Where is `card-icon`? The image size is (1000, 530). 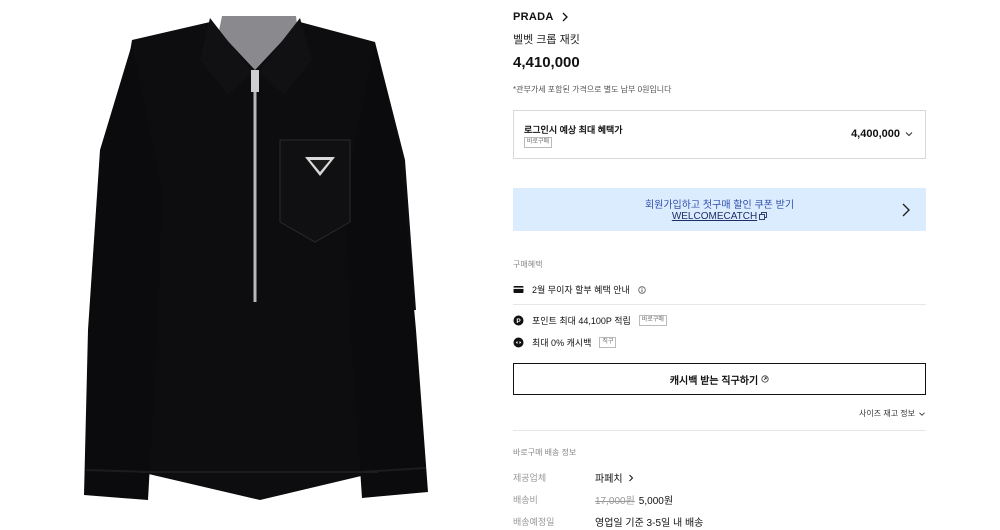
card-icon is located at coordinates (518, 289).